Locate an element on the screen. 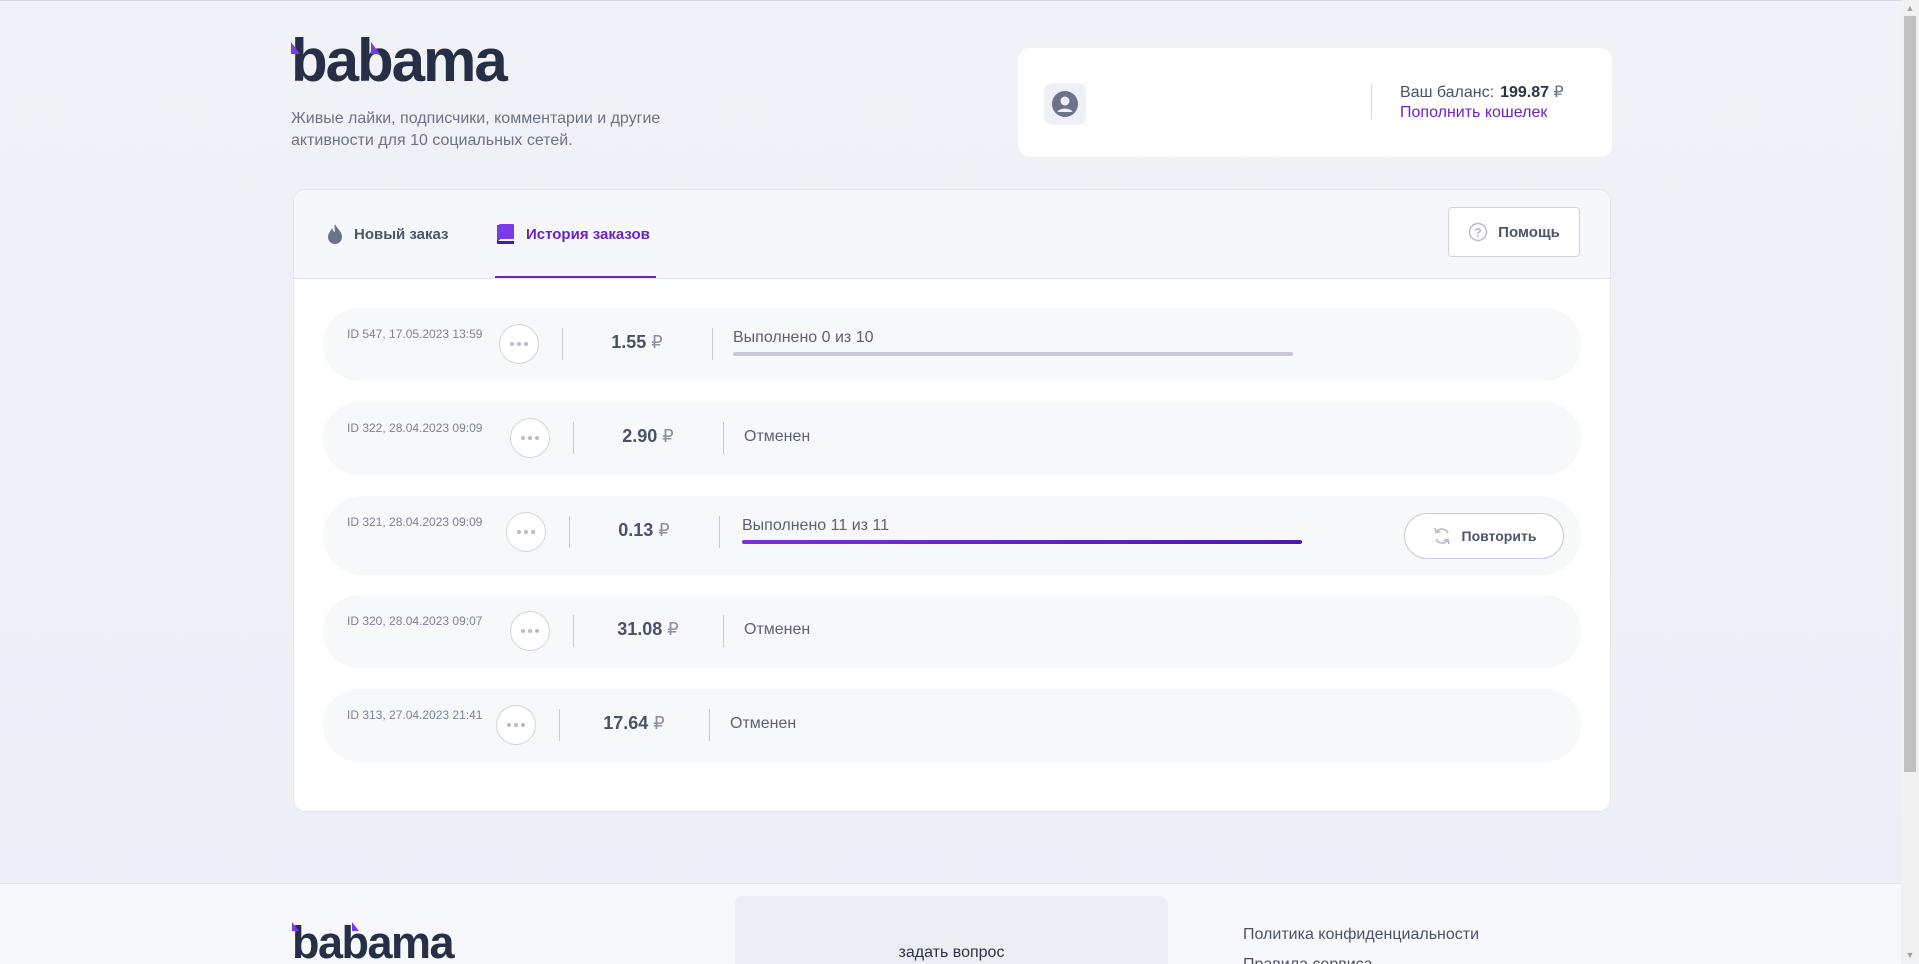 The height and width of the screenshot is (964, 1919). active-tab-indicator is located at coordinates (575, 277).